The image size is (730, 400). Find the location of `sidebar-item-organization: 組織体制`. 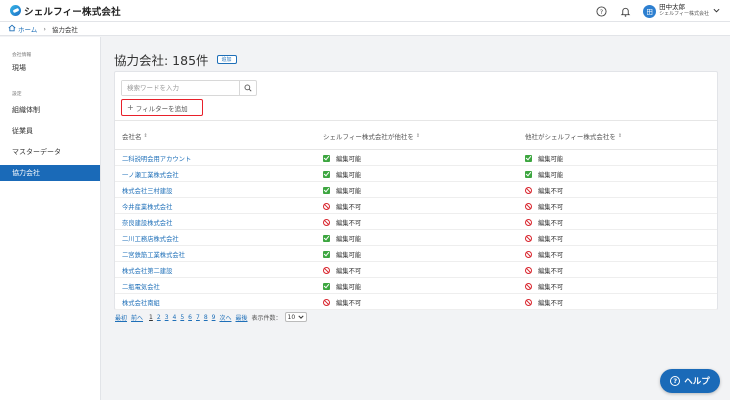

sidebar-item-organization: 組織体制 is located at coordinates (50, 110).